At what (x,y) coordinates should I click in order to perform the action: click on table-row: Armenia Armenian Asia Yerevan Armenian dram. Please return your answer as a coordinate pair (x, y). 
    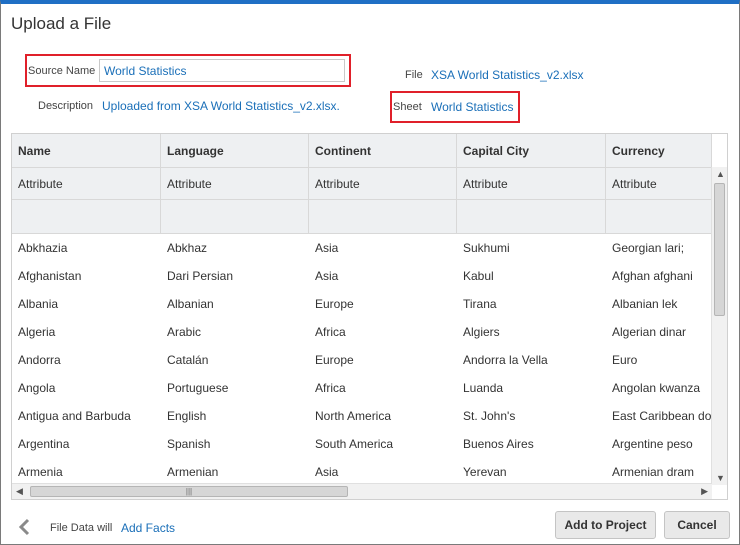
    Looking at the image, I should click on (362, 472).